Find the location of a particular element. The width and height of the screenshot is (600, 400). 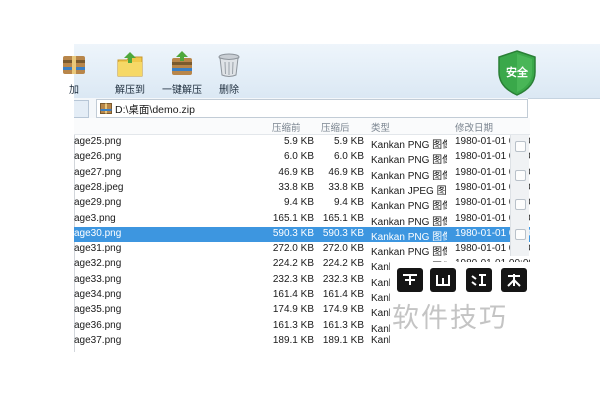

original-size-cell: 189.1 KB is located at coordinates (293, 339).